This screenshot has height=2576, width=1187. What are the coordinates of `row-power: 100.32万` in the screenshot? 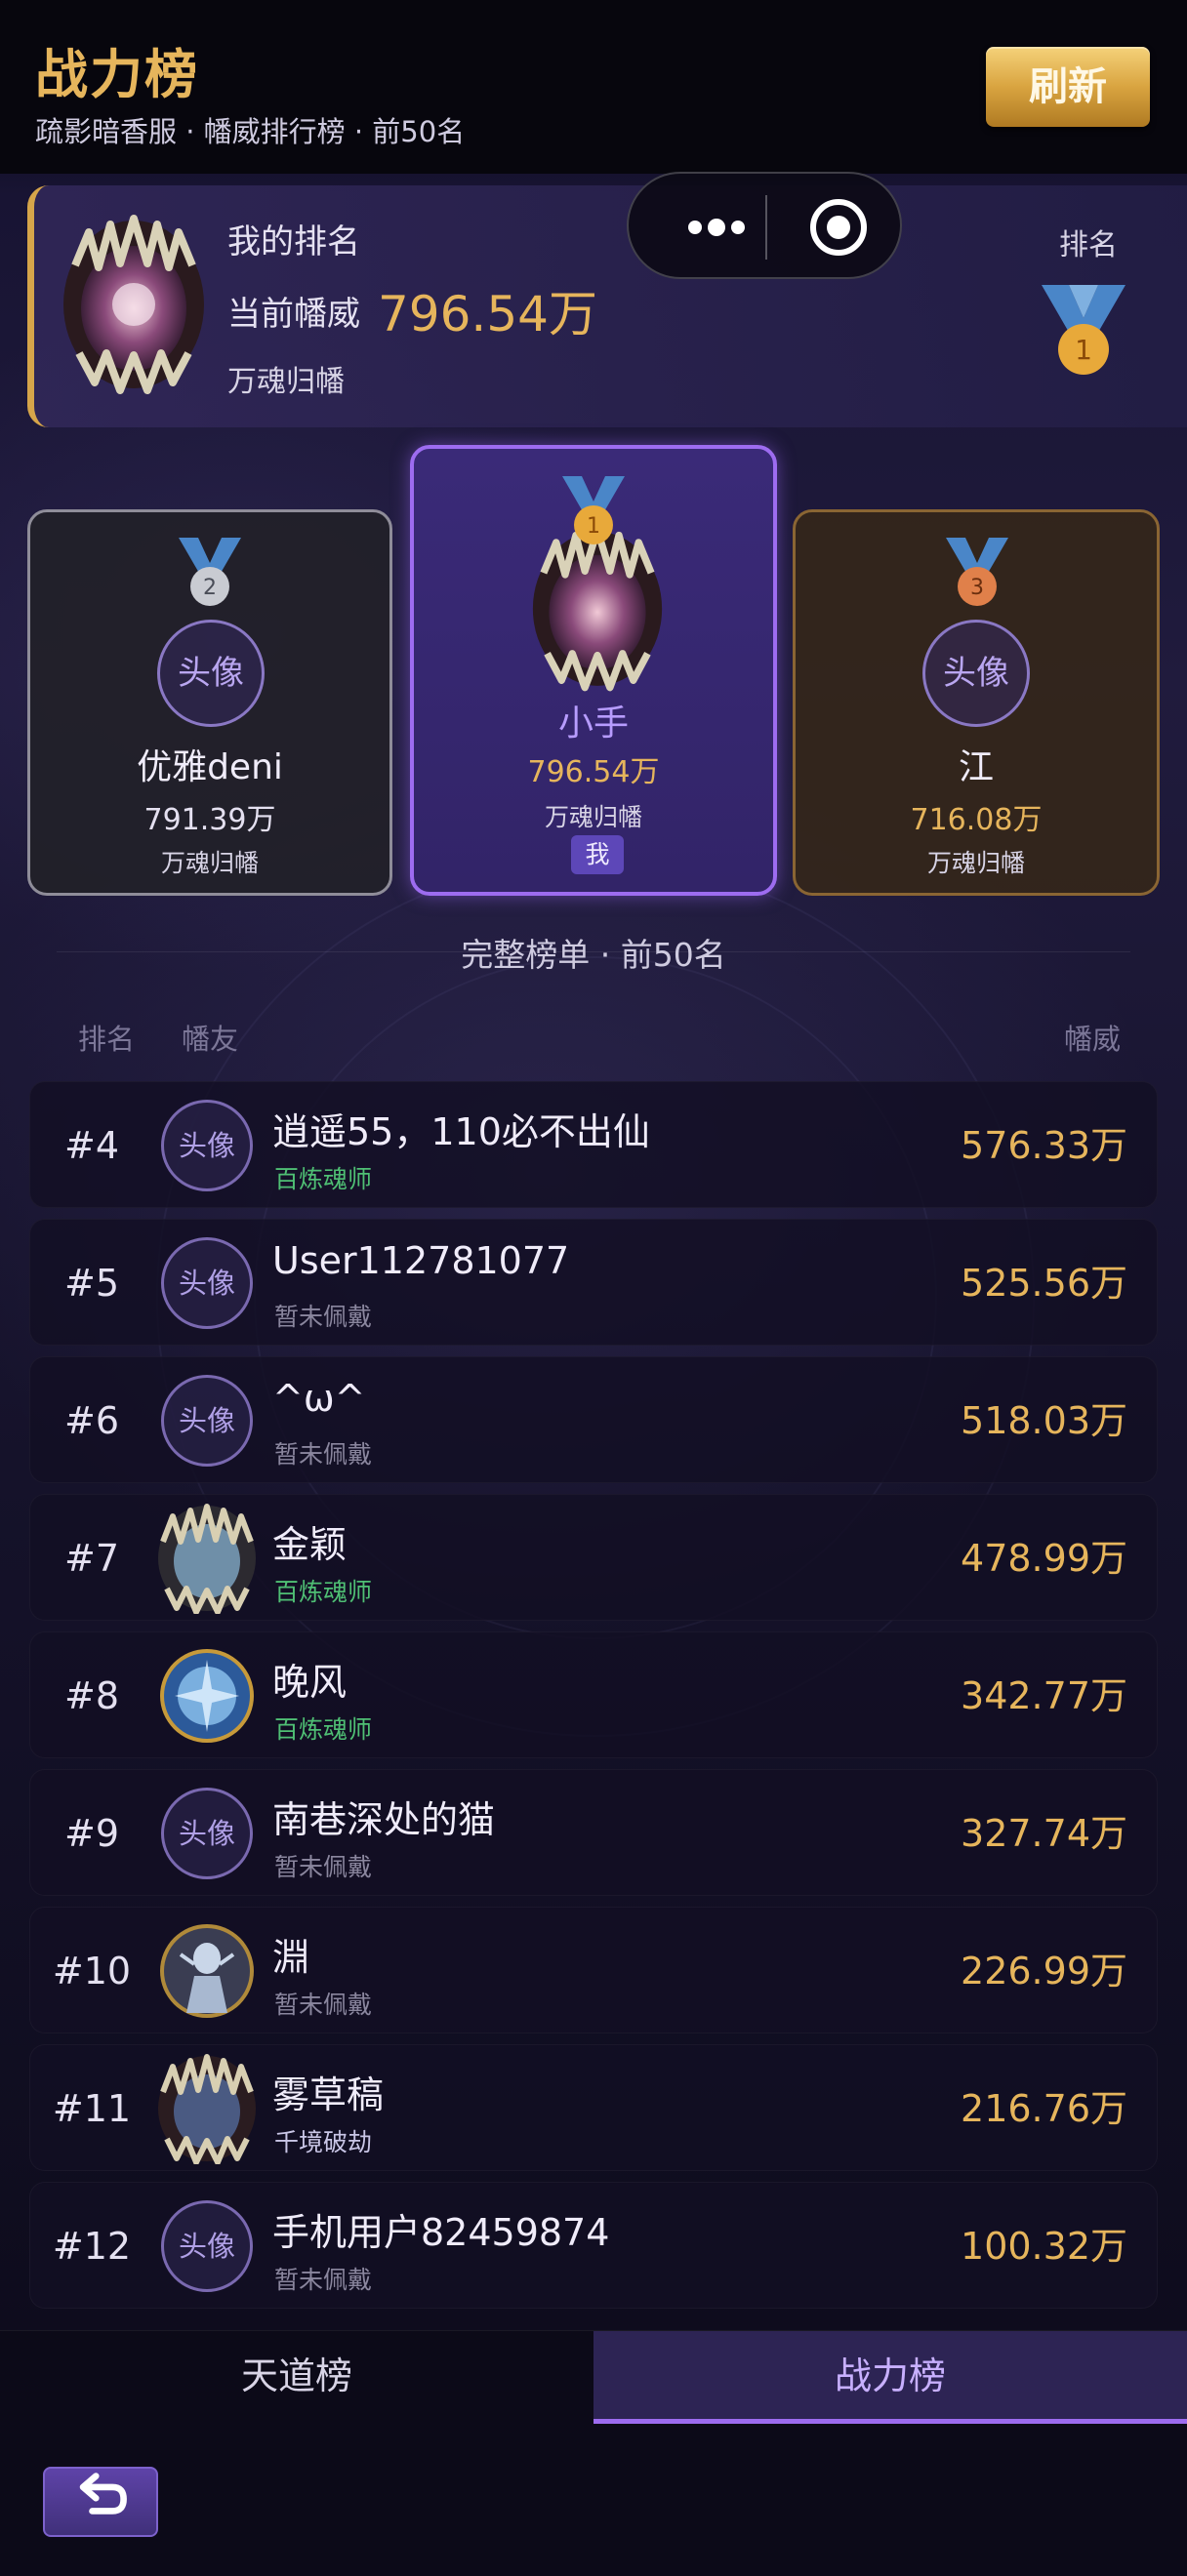 It's located at (1044, 2246).